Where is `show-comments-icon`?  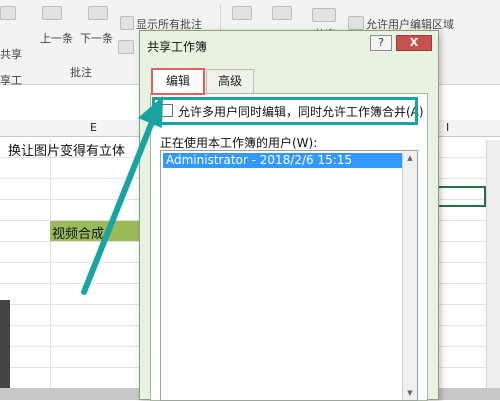
show-comments-icon is located at coordinates (127, 23).